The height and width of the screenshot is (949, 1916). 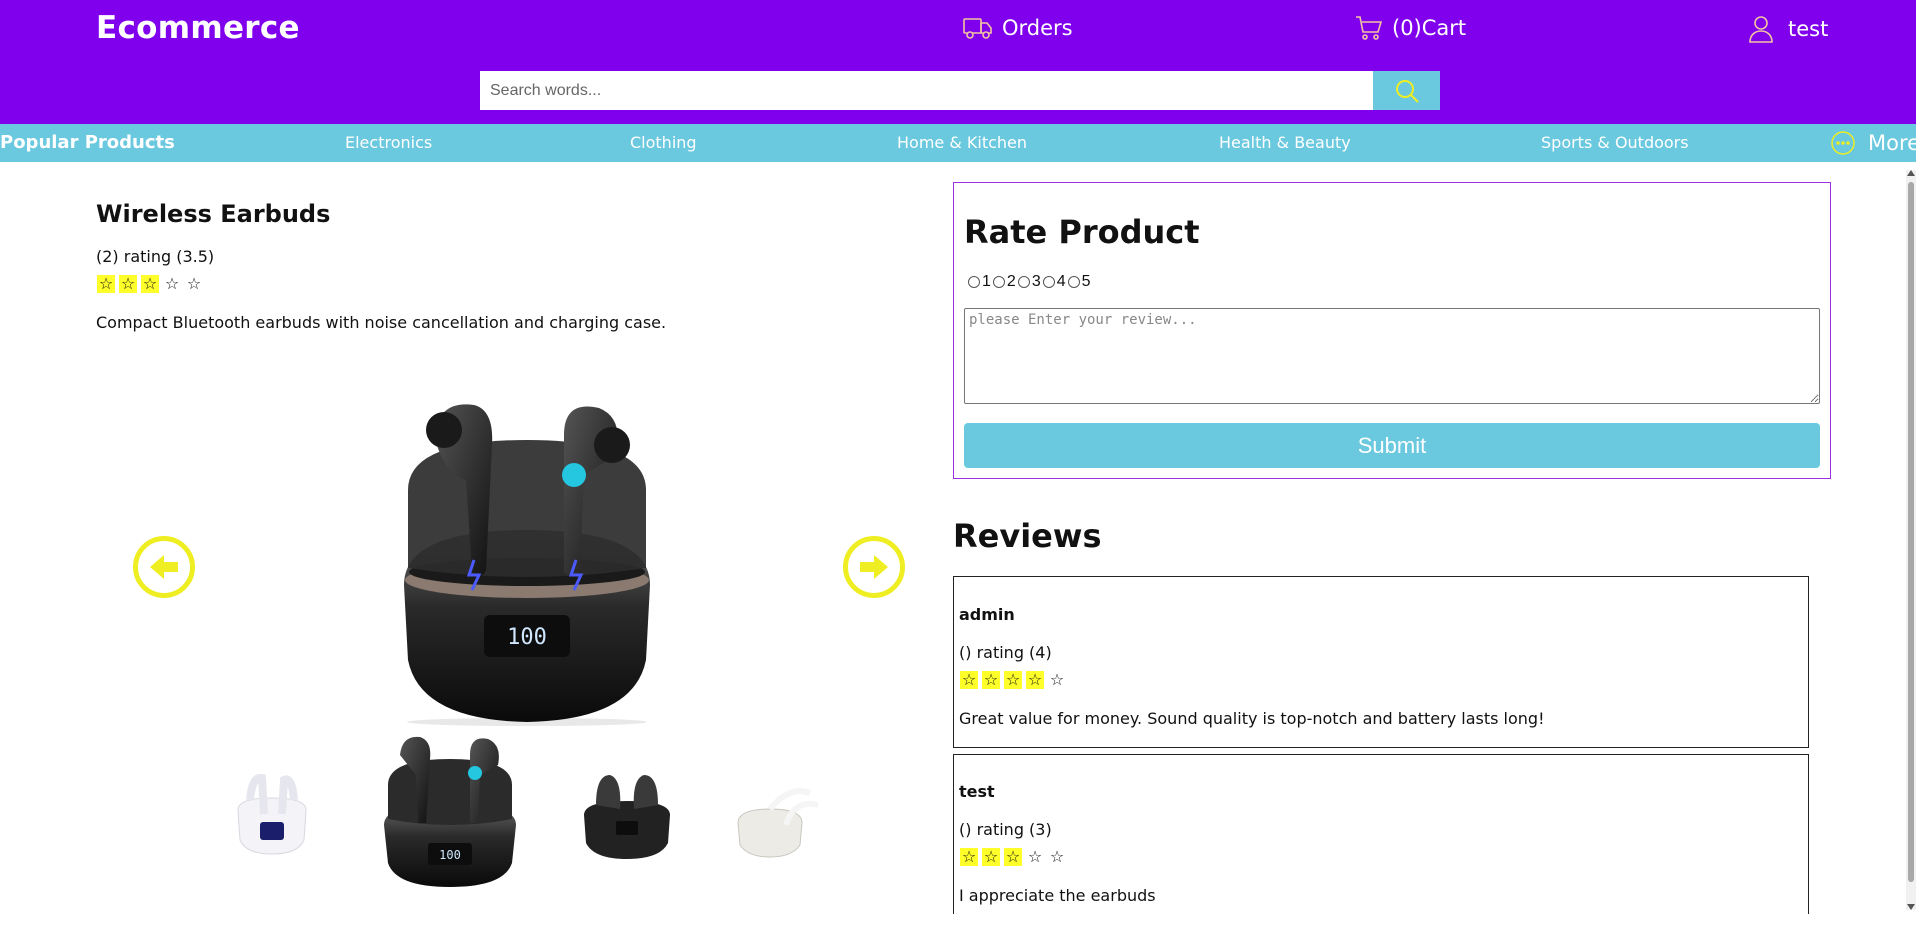 What do you see at coordinates (663, 143) in the screenshot?
I see `category-clothing: Clothing` at bounding box center [663, 143].